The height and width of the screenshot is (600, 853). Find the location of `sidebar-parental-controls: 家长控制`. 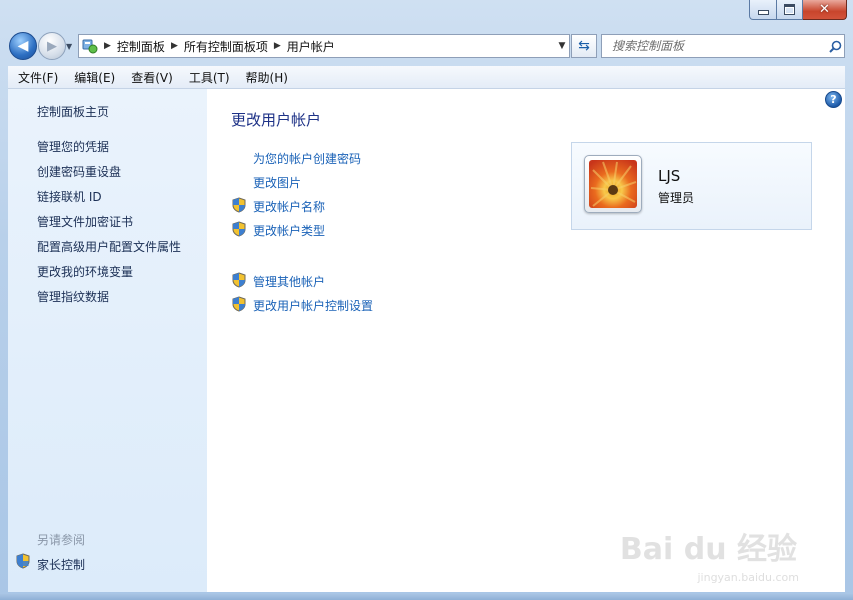

sidebar-parental-controls: 家长控制 is located at coordinates (61, 564).